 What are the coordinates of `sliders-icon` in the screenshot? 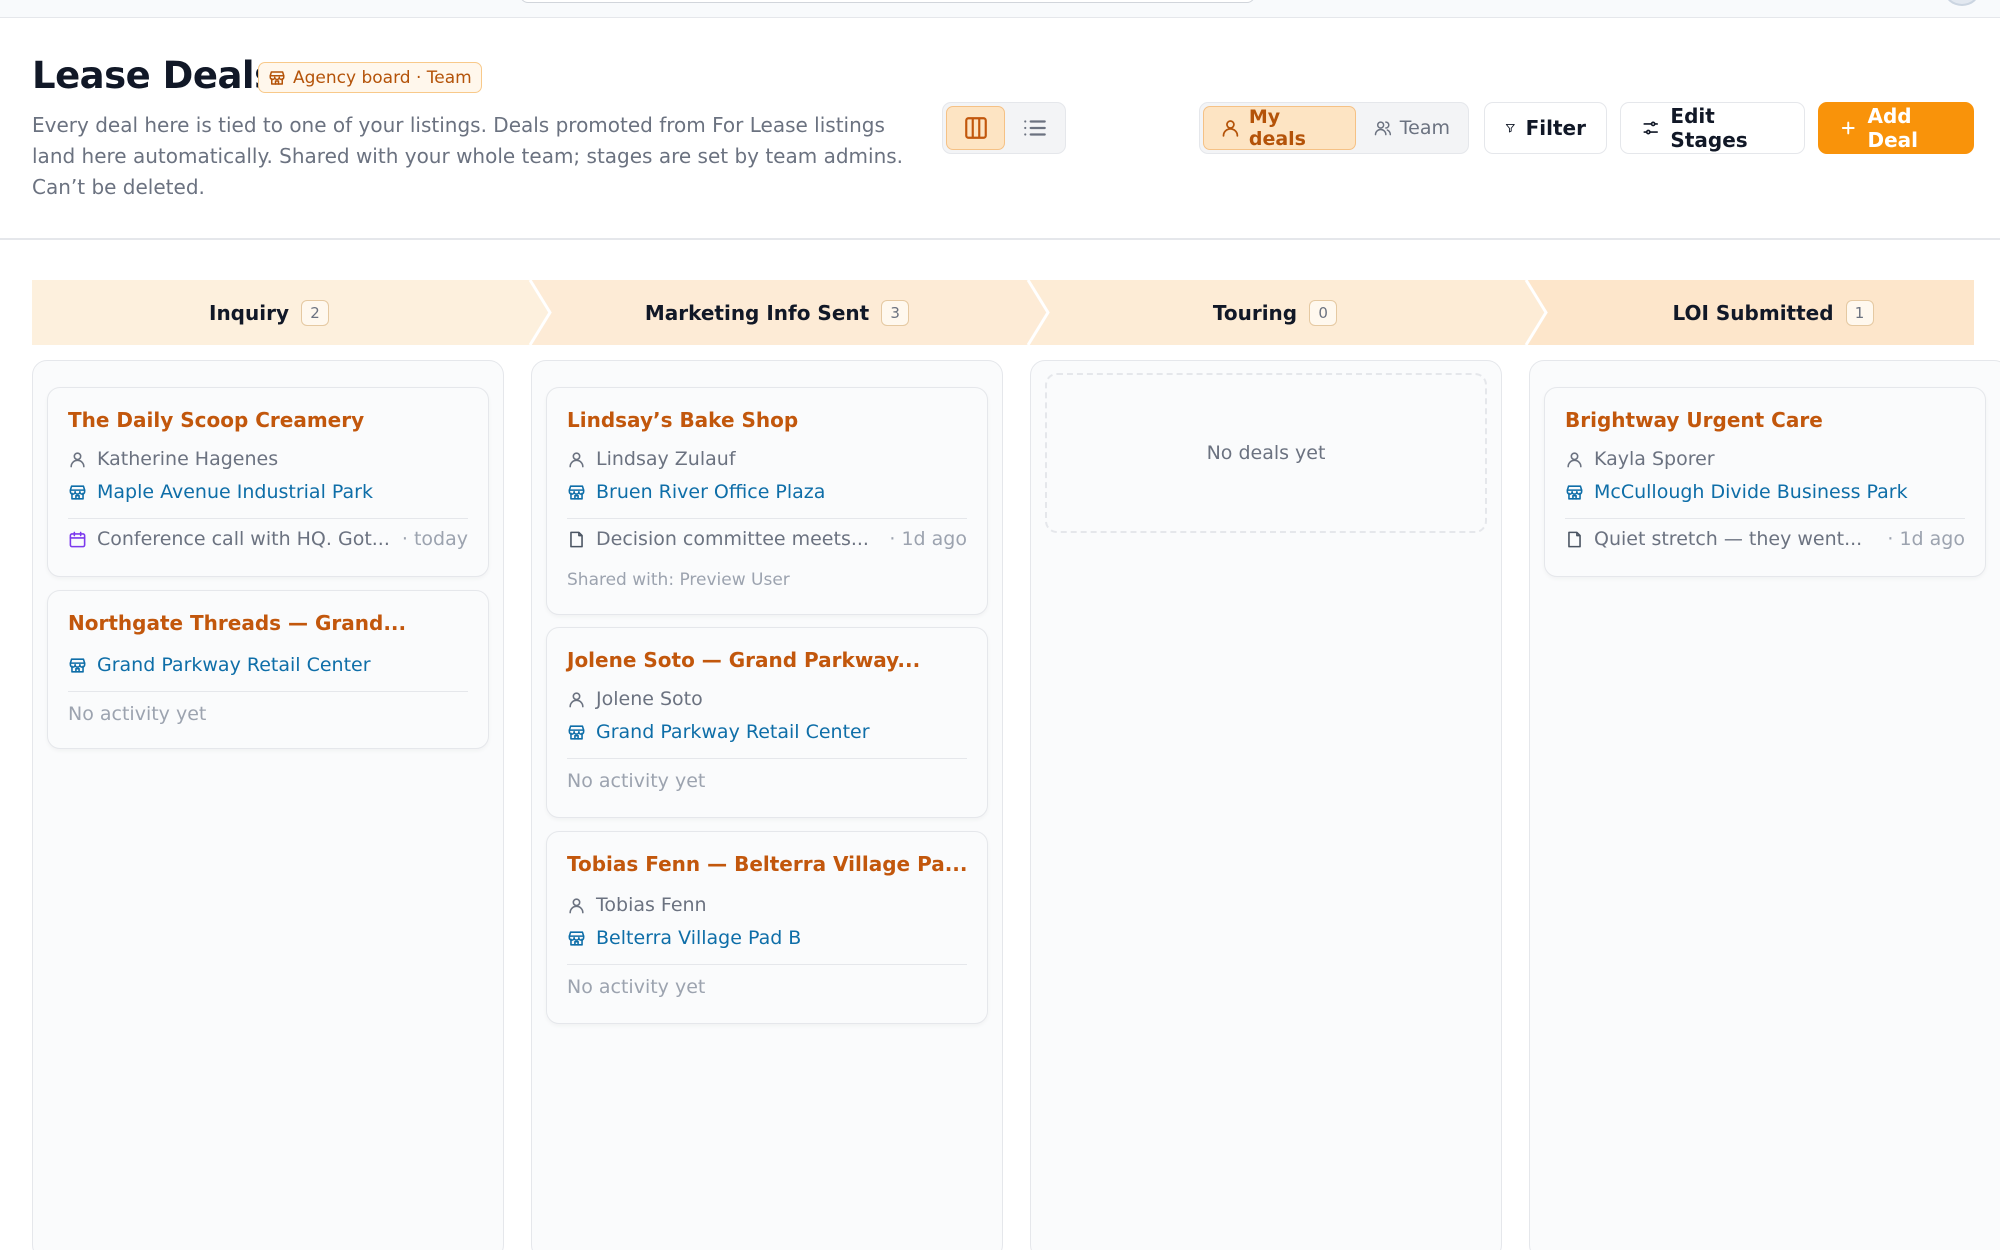 It's located at (1650, 128).